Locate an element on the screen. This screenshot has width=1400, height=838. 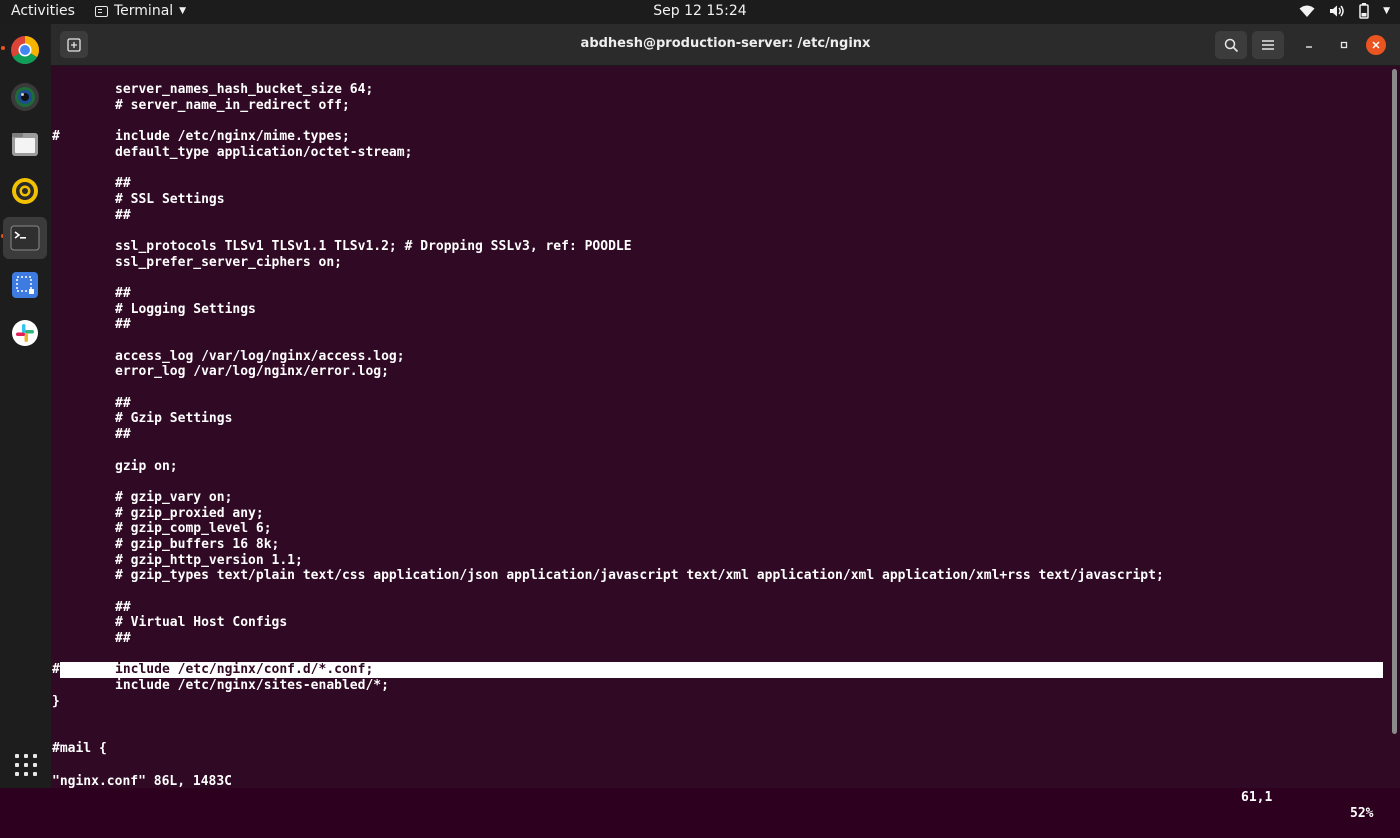
dock-item-terminal is located at coordinates (25, 238).